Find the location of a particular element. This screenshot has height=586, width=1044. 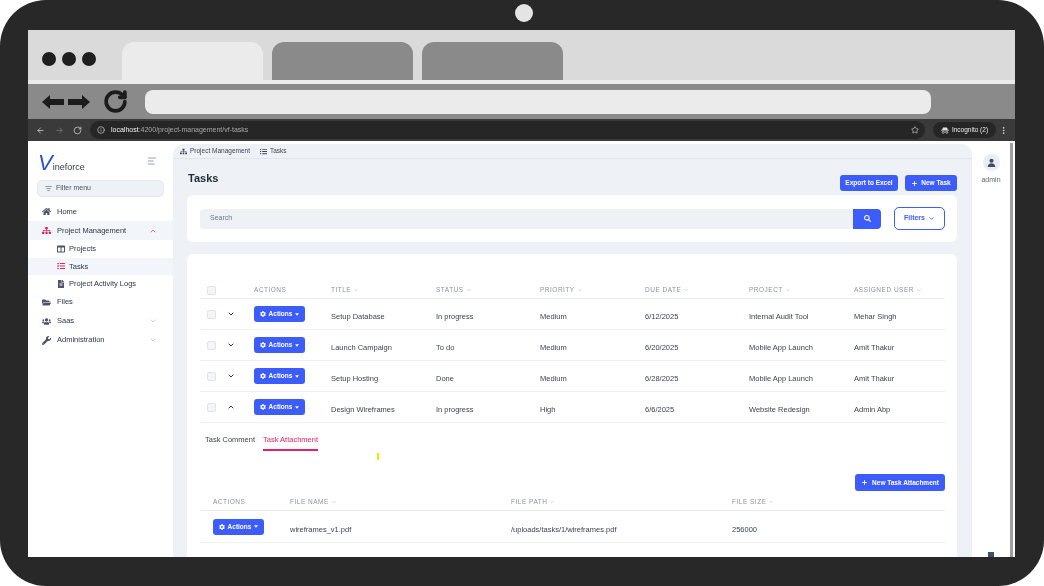

more-menu-icon is located at coordinates (1003, 130).